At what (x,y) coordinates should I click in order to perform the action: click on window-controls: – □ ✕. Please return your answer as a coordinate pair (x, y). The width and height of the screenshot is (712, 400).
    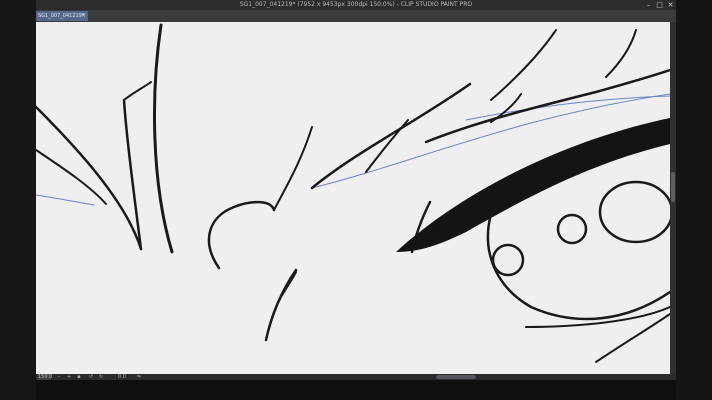
    Looking at the image, I should click on (659, 5).